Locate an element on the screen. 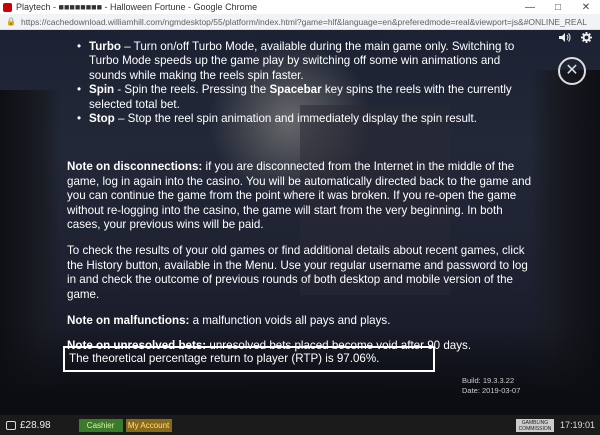 The height and width of the screenshot is (435, 600). spin-desc-a: - Spin the reels. Pressing the is located at coordinates (192, 90).